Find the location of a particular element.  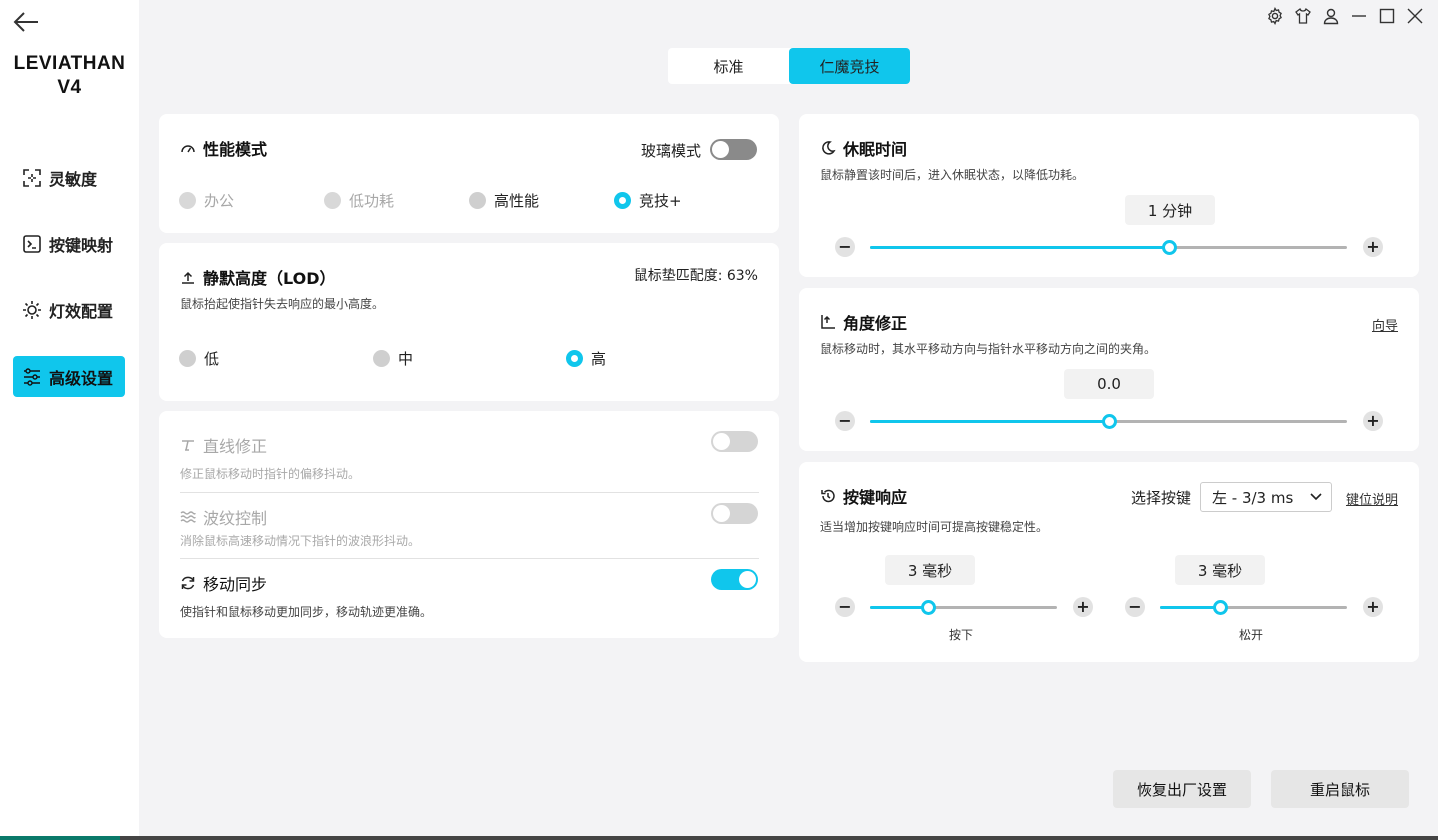

close-icon is located at coordinates (1415, 16).